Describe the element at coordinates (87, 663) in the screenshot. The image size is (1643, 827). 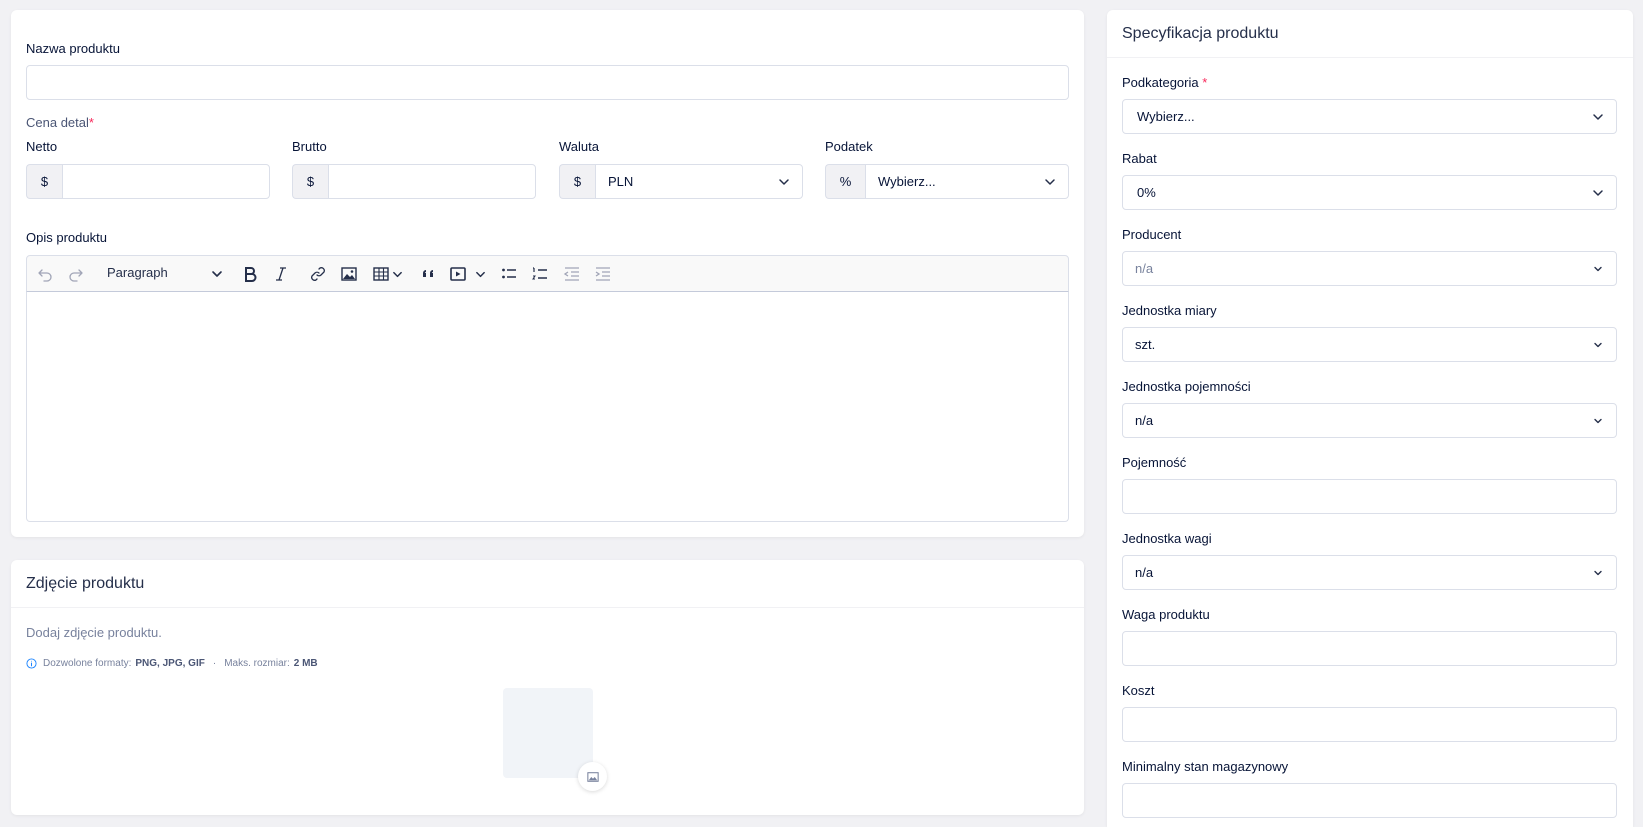
I see `formats-prefix: Dozwolone formaty:` at that location.